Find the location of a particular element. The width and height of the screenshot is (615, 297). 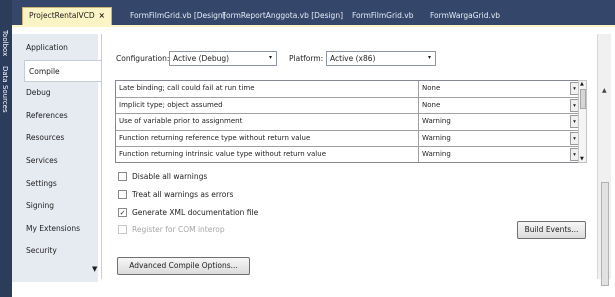

nav-more-arrow-icon: ▼ is located at coordinates (94, 269).